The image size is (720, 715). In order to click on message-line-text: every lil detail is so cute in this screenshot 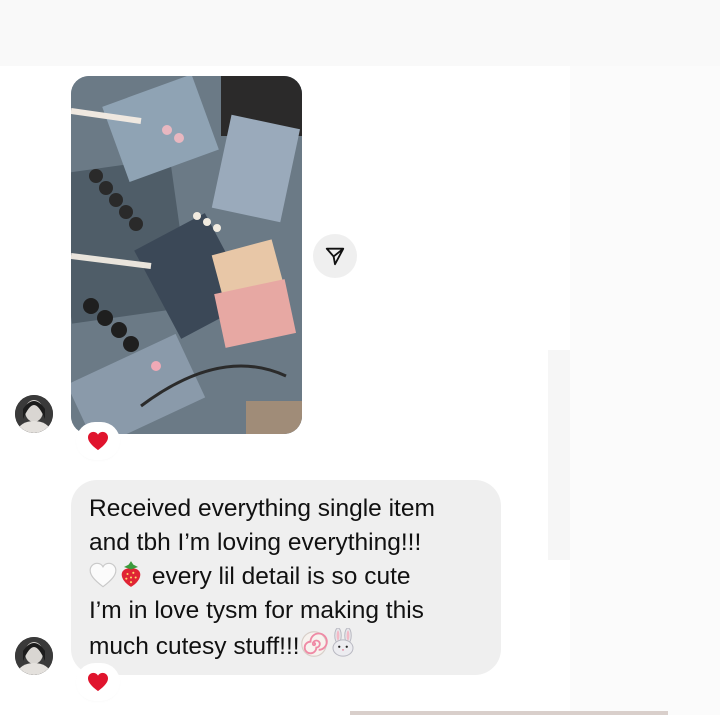, I will do `click(281, 576)`.